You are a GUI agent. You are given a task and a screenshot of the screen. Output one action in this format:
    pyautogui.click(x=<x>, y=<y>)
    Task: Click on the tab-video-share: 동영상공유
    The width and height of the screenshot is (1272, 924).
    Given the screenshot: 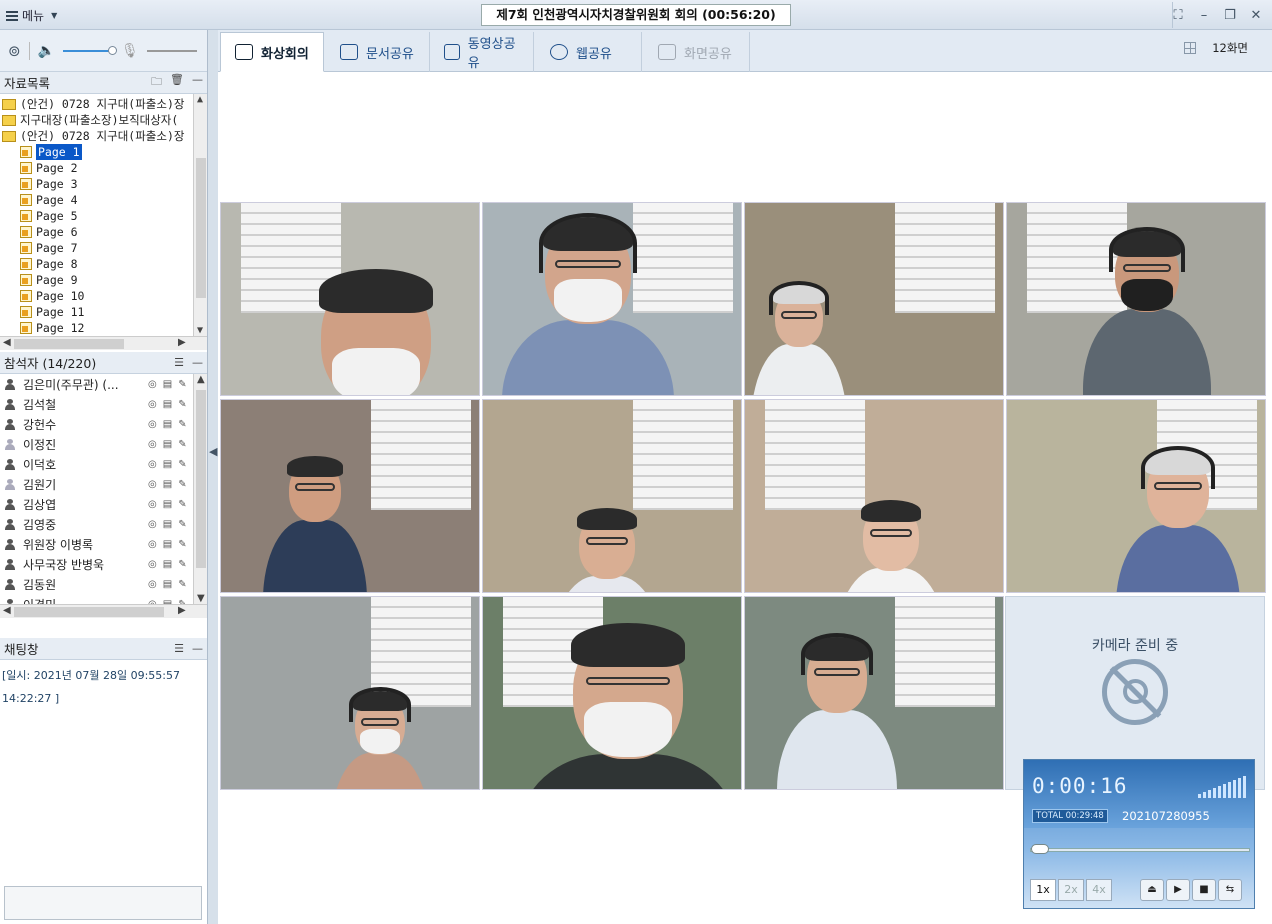 What is the action you would take?
    pyautogui.click(x=482, y=52)
    